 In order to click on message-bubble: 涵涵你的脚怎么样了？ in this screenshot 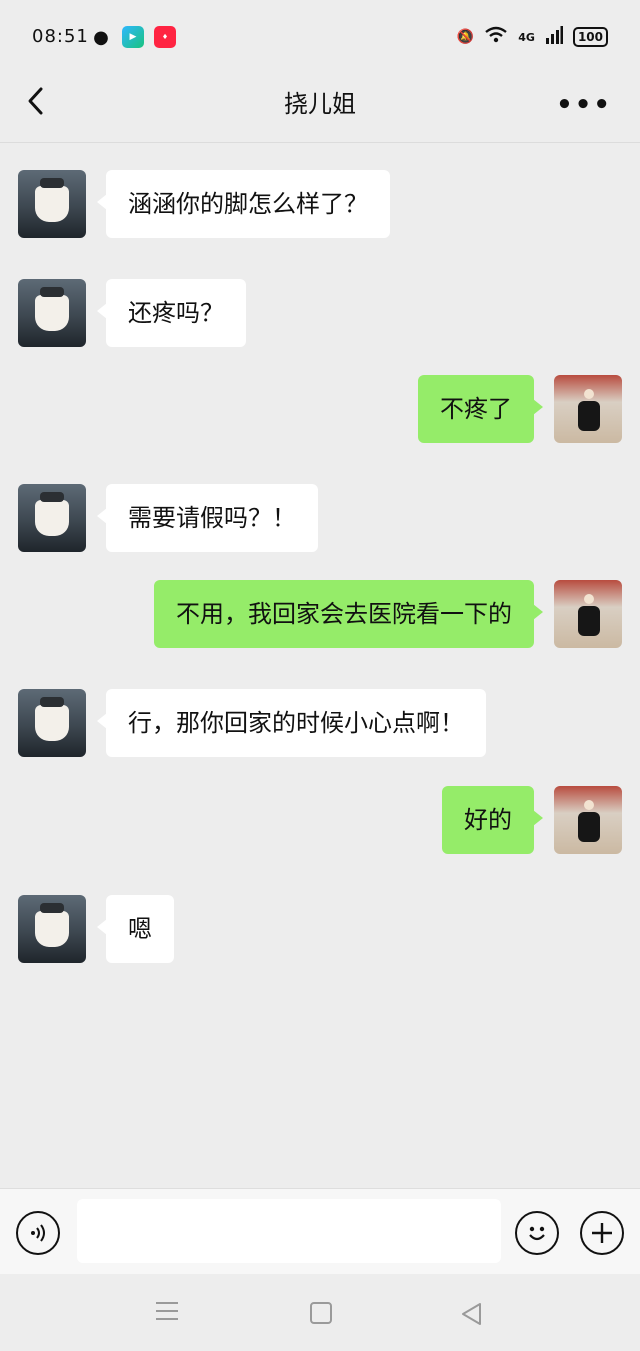, I will do `click(243, 204)`.